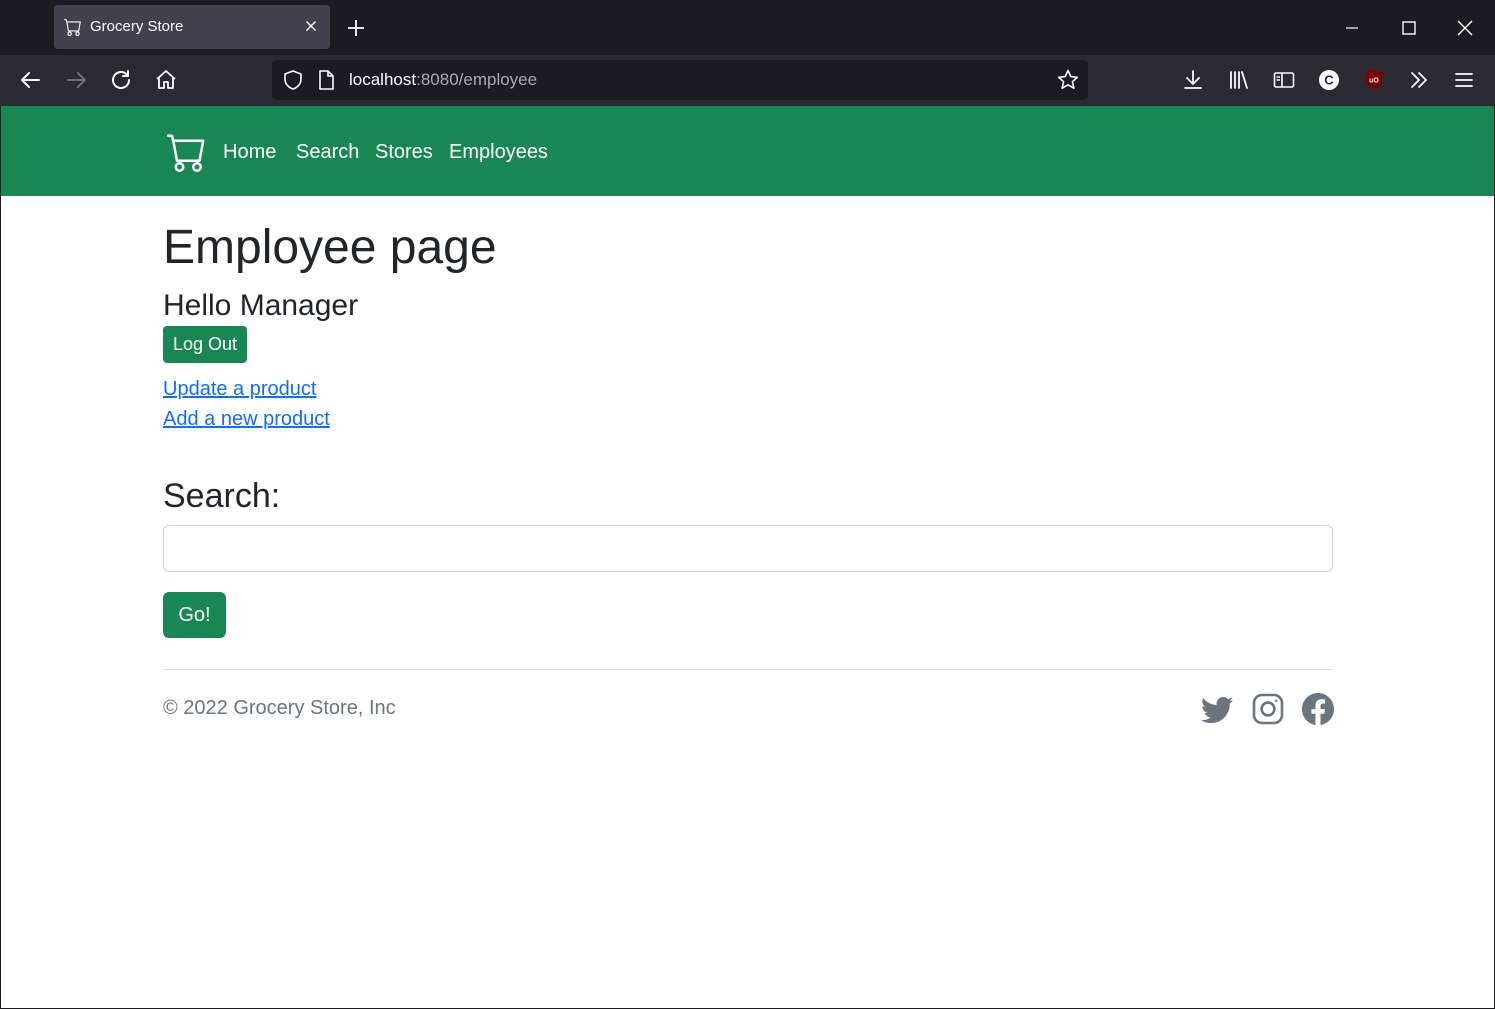 Image resolution: width=1495 pixels, height=1009 pixels. I want to click on tab-strip: Grocery Store, so click(747, 27).